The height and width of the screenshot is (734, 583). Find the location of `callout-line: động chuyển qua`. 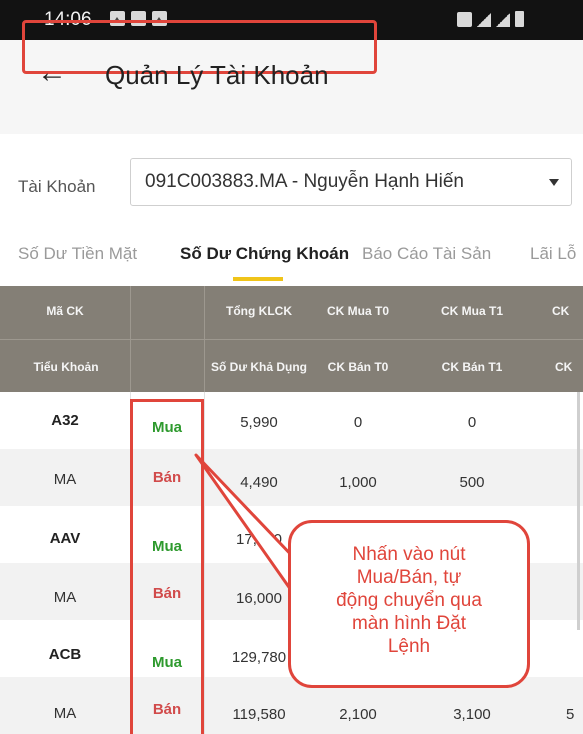

callout-line: động chuyển qua is located at coordinates (409, 600).